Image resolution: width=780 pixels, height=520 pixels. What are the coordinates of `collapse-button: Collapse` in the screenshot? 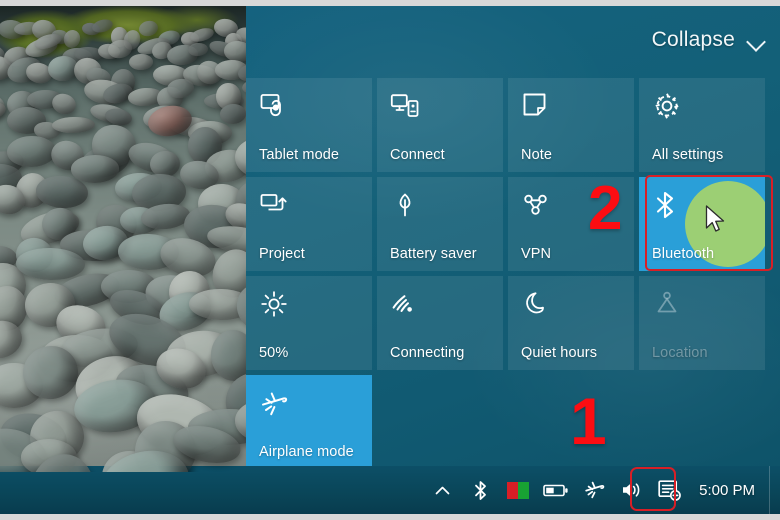 It's located at (709, 40).